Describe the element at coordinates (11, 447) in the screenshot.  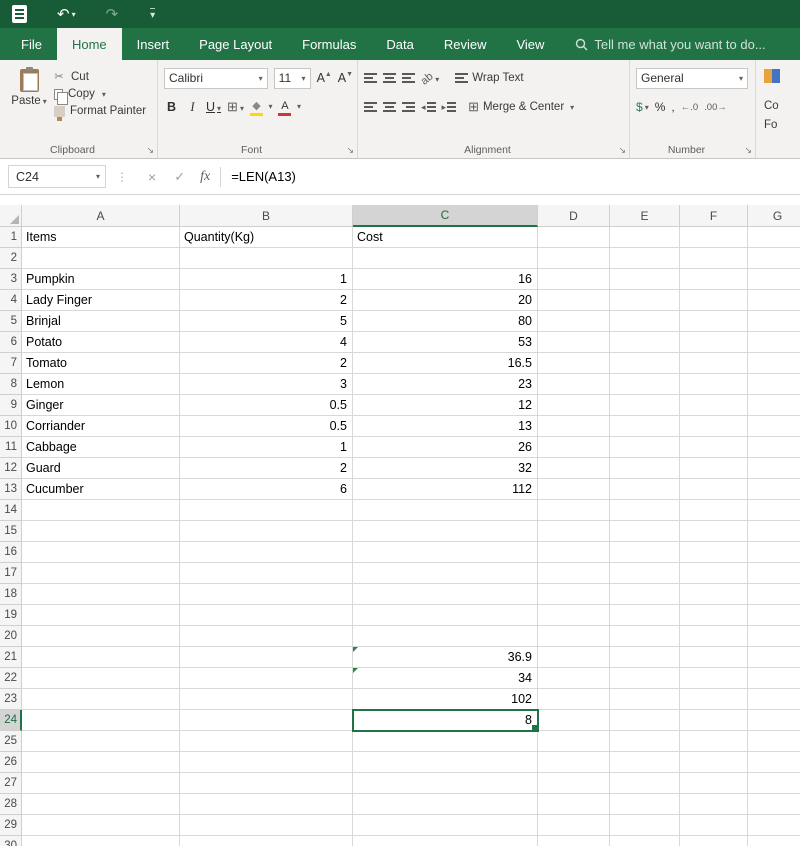
I see `row-header-11: 11` at that location.